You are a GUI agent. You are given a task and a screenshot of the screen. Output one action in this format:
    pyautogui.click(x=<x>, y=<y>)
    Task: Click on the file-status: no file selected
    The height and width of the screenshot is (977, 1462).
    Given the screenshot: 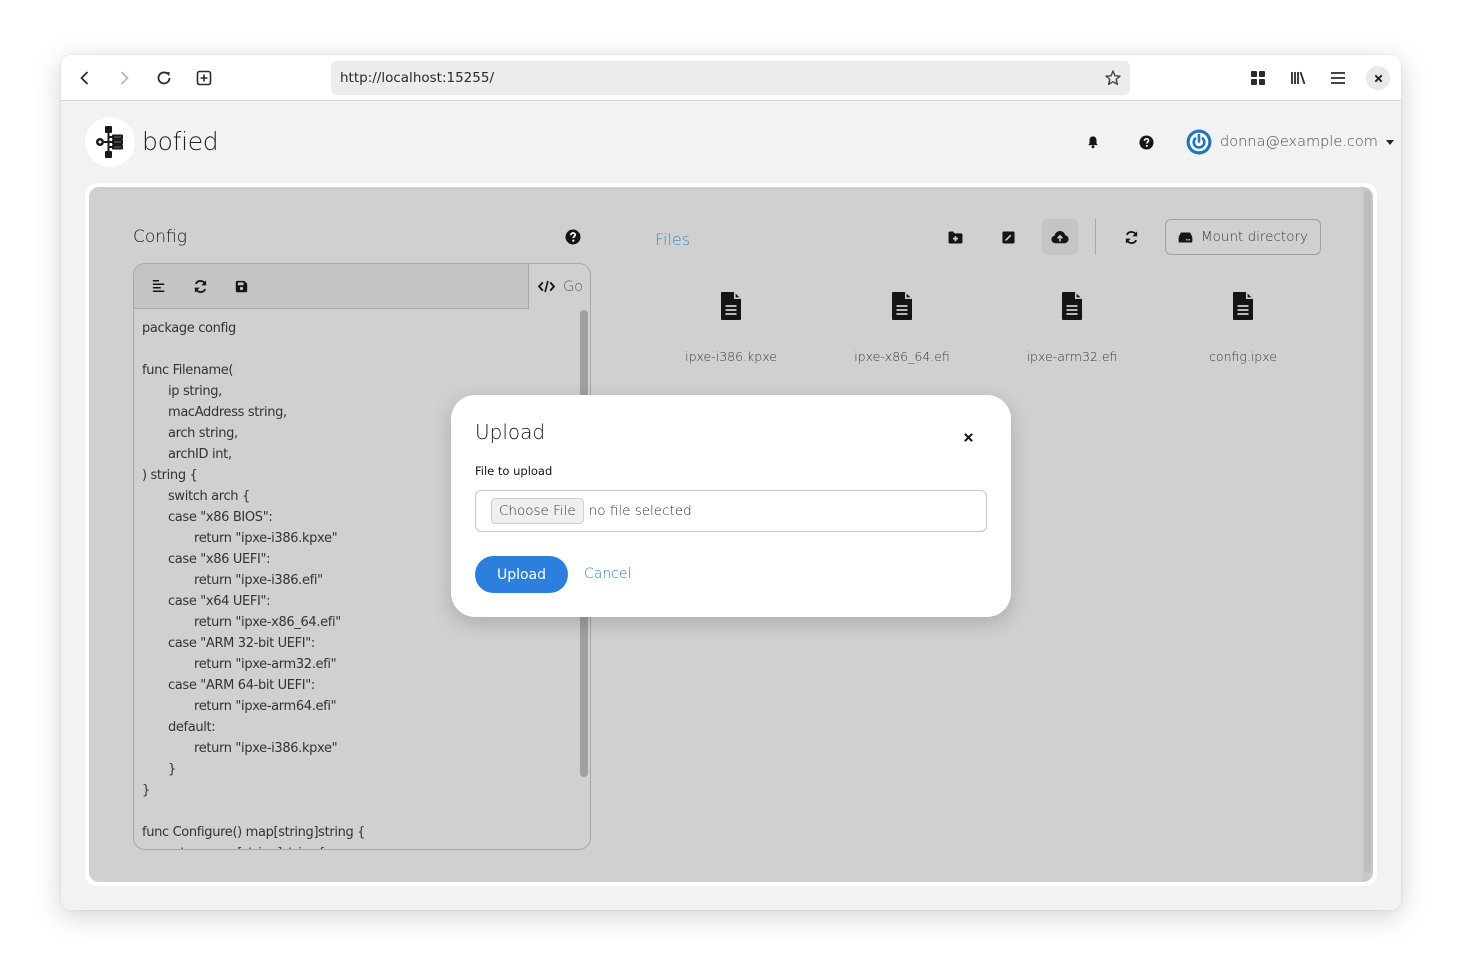 What is the action you would take?
    pyautogui.click(x=640, y=511)
    